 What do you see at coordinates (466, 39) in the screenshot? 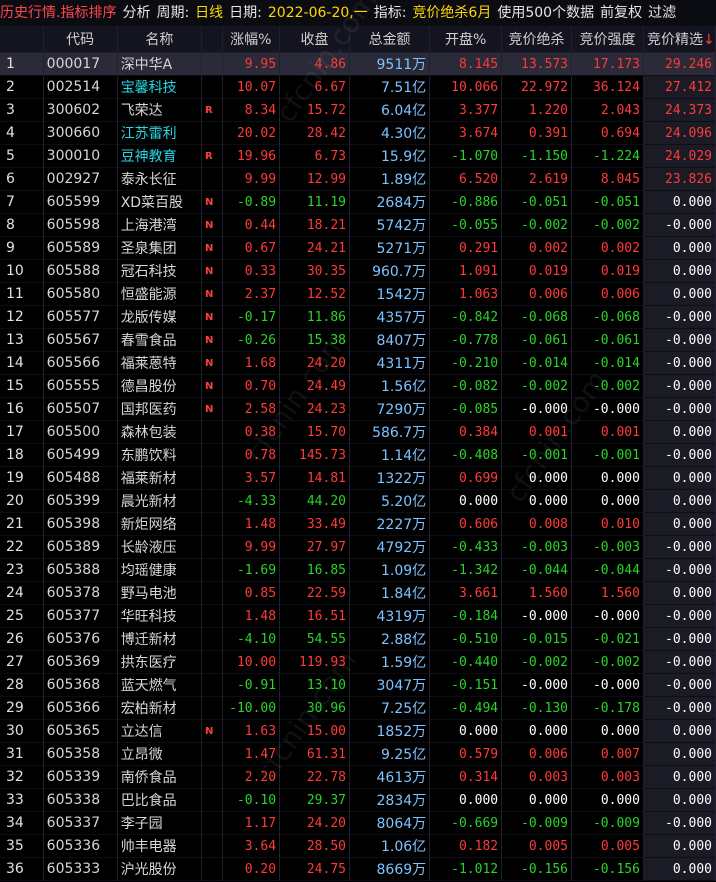
I see `column-header: 开盘%` at bounding box center [466, 39].